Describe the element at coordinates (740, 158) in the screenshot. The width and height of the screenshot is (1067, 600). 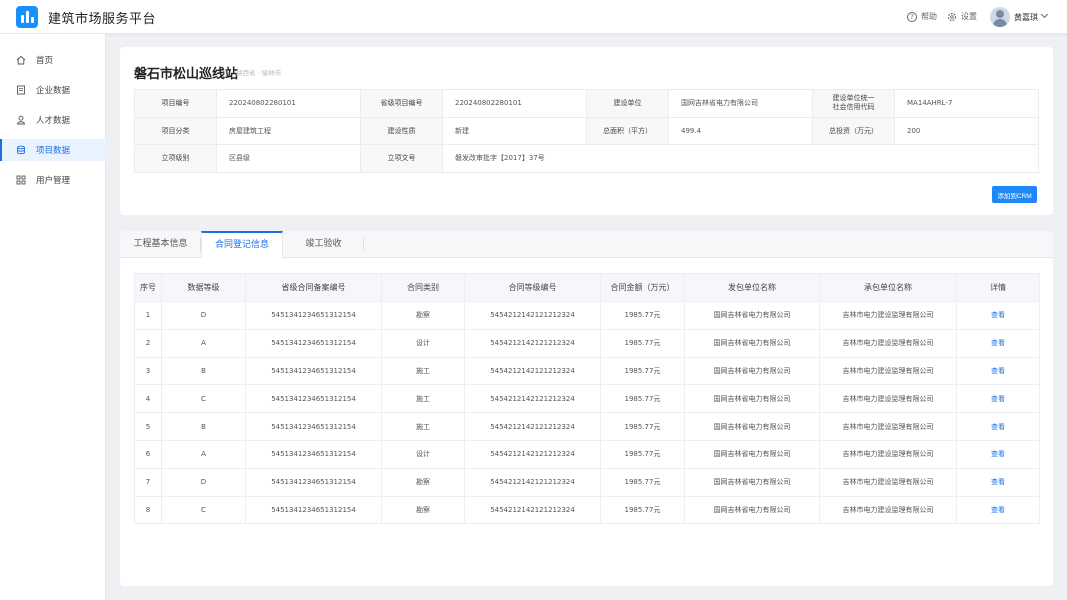
I see `info-value: 磐发改审批字【2017】37号` at that location.